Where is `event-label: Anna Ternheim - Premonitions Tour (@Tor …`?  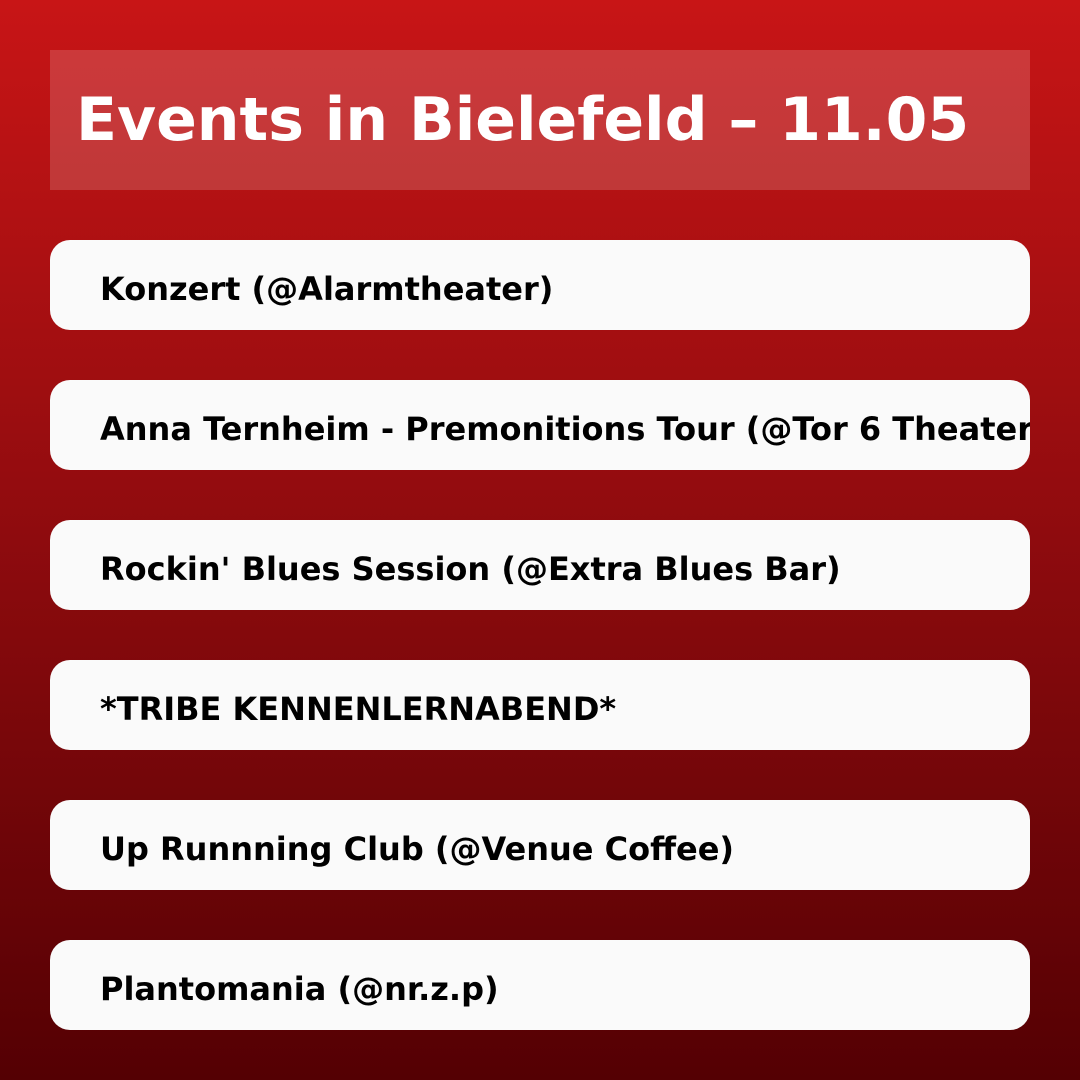 event-label: Anna Ternheim - Premonitions Tour (@Tor … is located at coordinates (565, 429).